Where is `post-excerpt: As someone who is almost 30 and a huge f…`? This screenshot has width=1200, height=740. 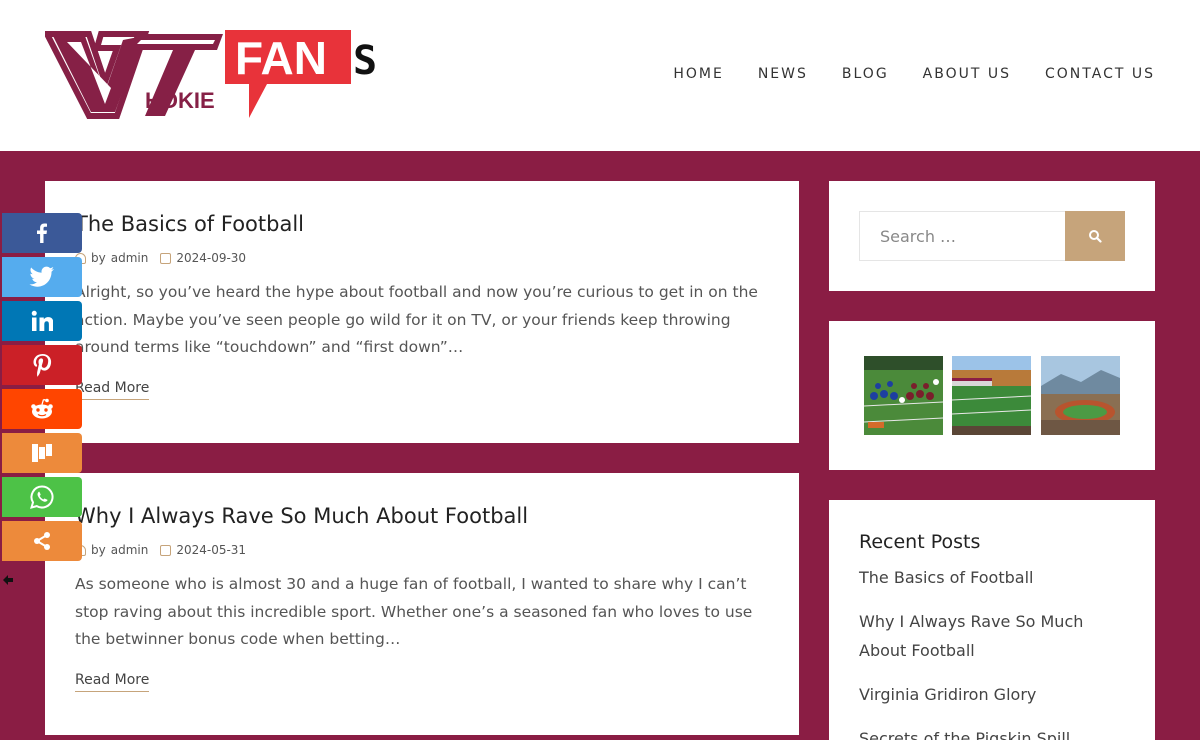 post-excerpt: As someone who is almost 30 and a huge f… is located at coordinates (414, 611).